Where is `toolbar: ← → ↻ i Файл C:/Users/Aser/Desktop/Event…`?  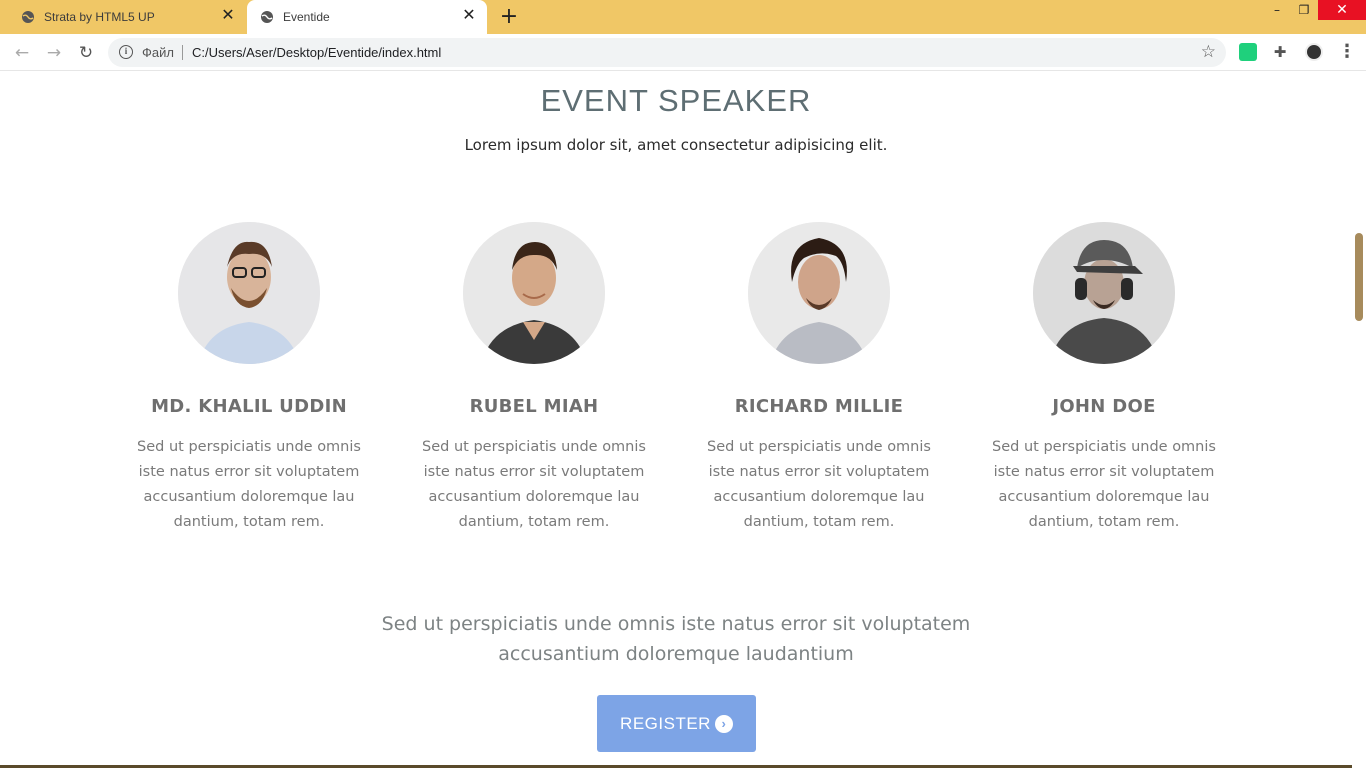 toolbar: ← → ↻ i Файл C:/Users/Aser/Desktop/Event… is located at coordinates (683, 52).